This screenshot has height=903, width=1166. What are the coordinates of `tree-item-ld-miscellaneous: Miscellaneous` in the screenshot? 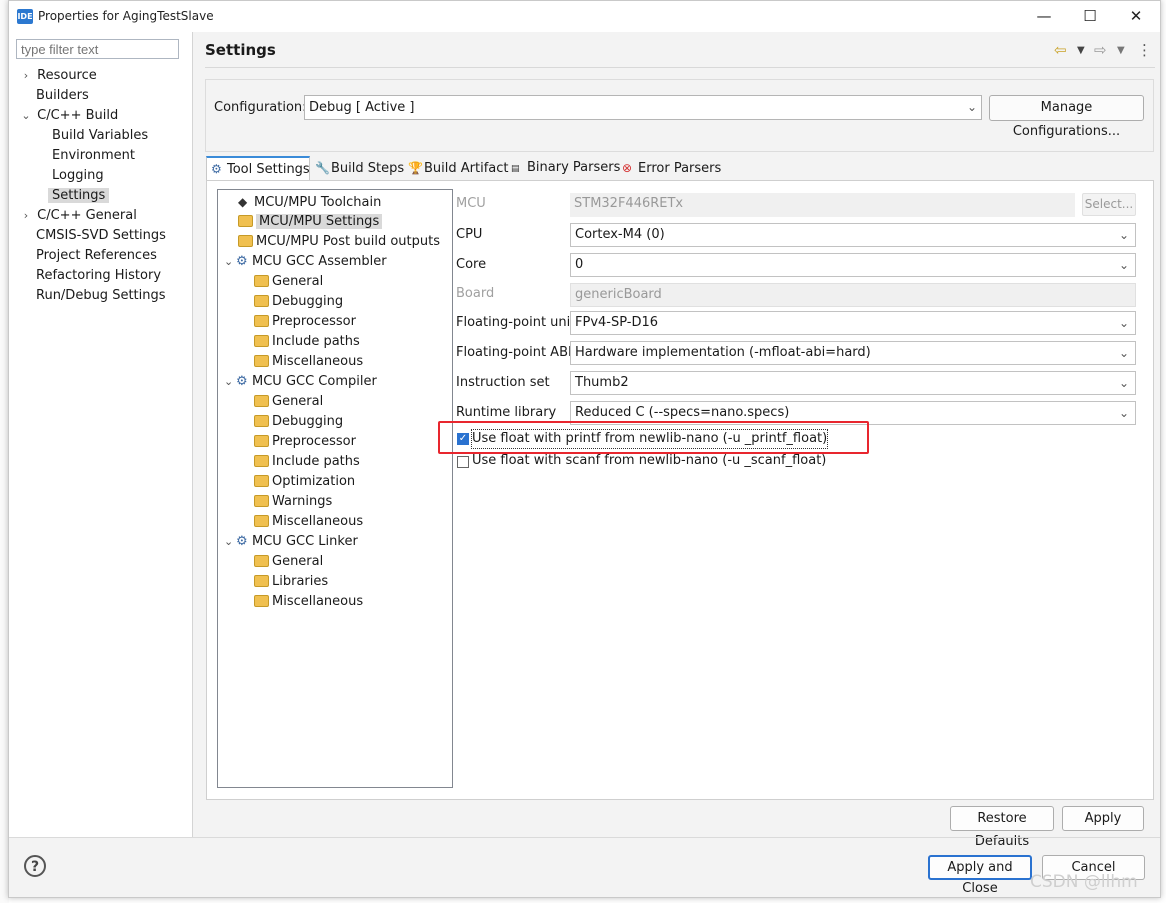 It's located at (308, 602).